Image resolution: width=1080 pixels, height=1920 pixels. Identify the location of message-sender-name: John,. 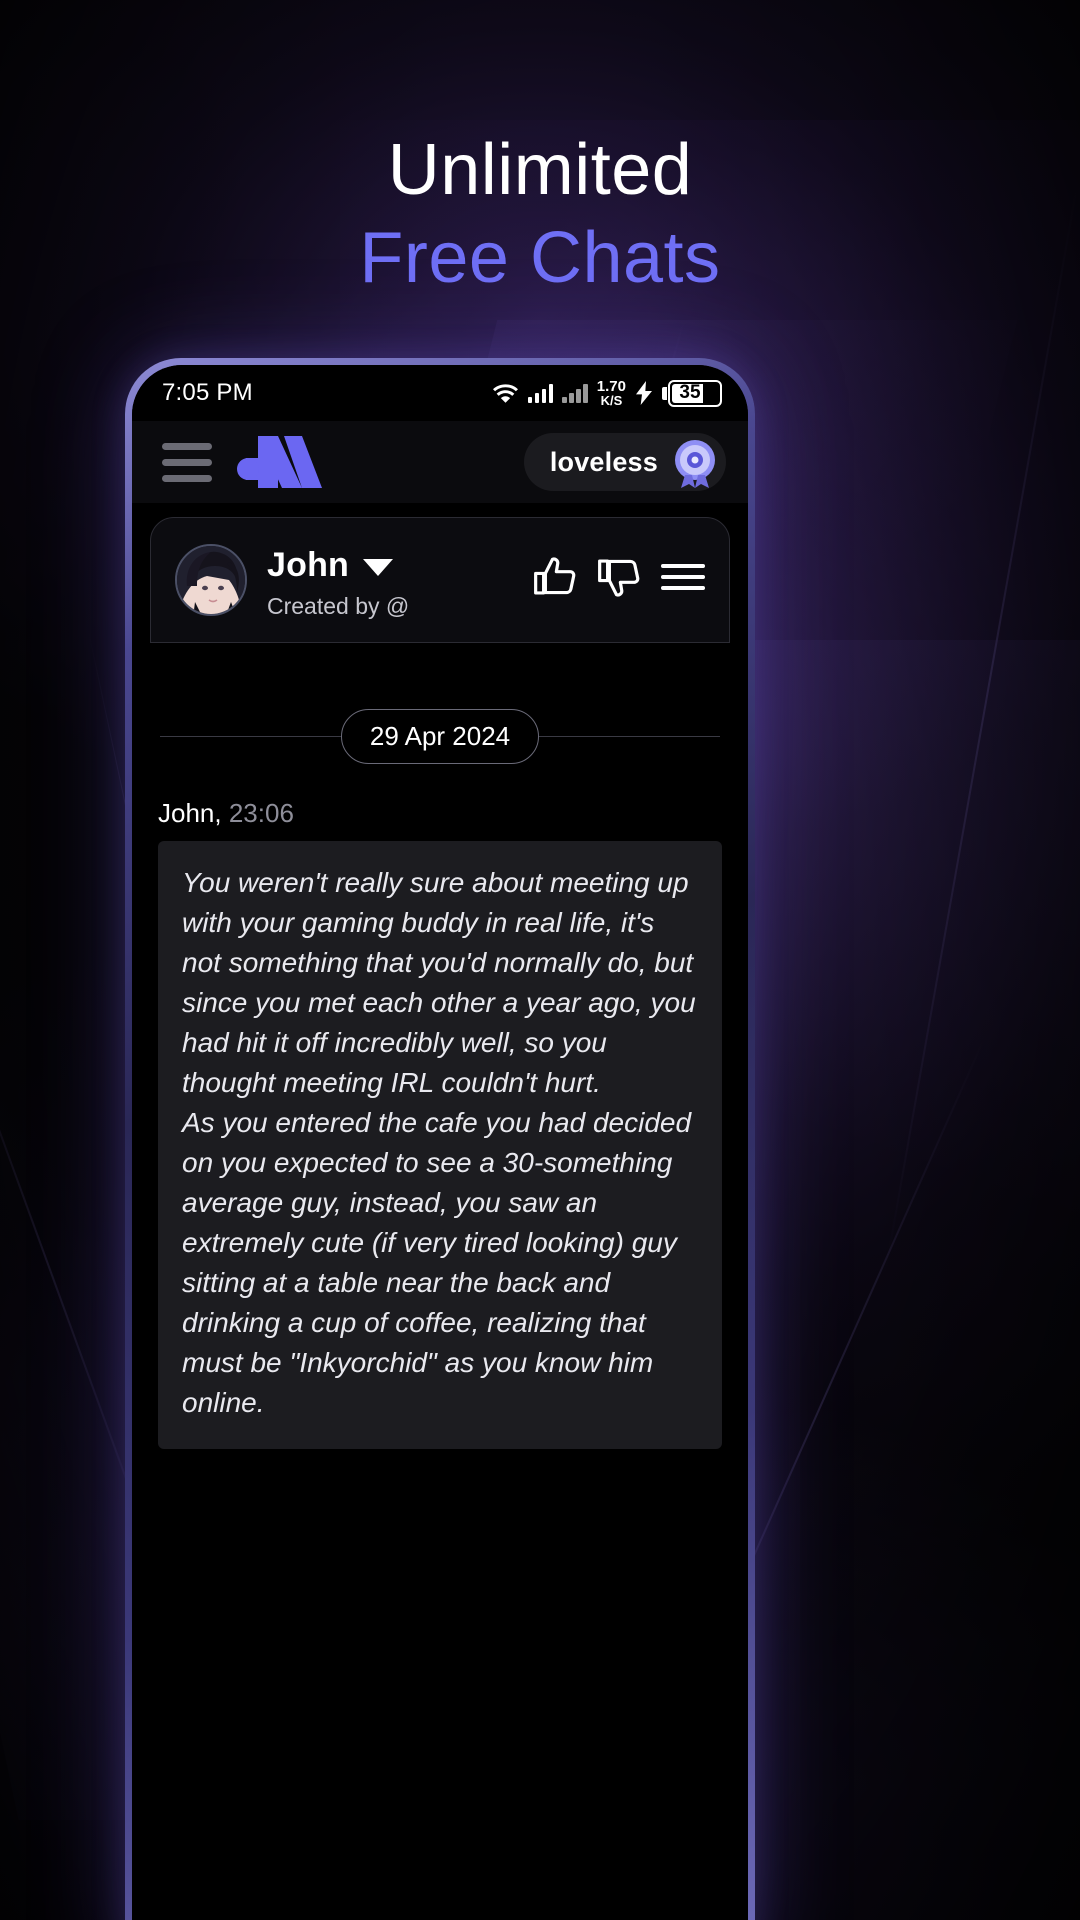
(190, 813).